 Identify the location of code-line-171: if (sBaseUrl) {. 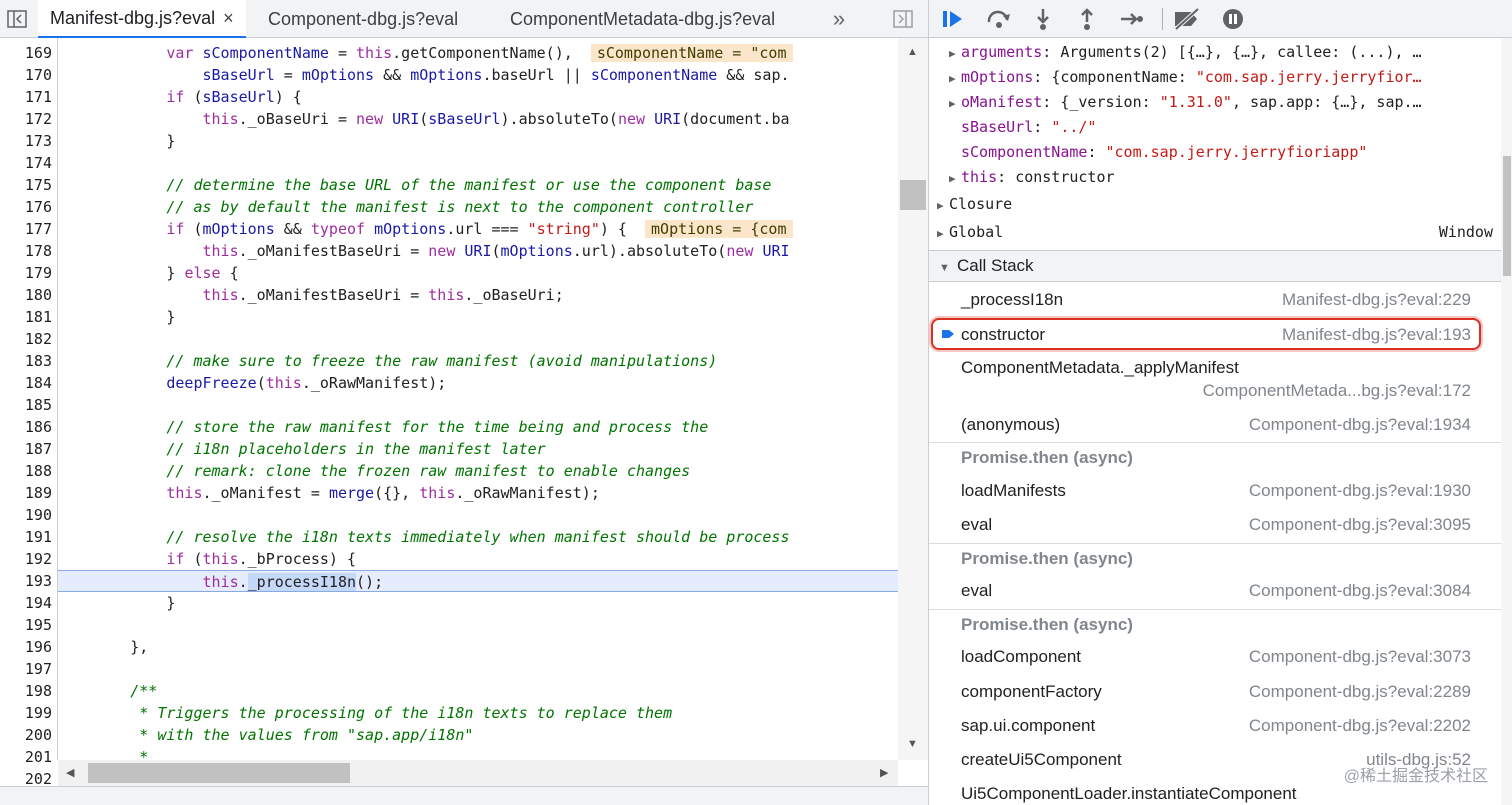
(234, 97).